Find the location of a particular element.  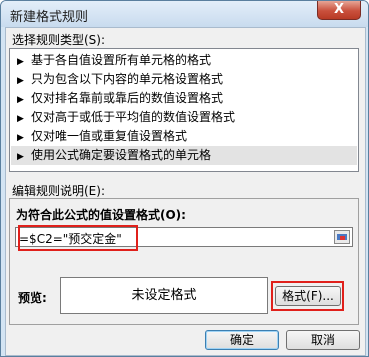

close-button: X is located at coordinates (339, 10).